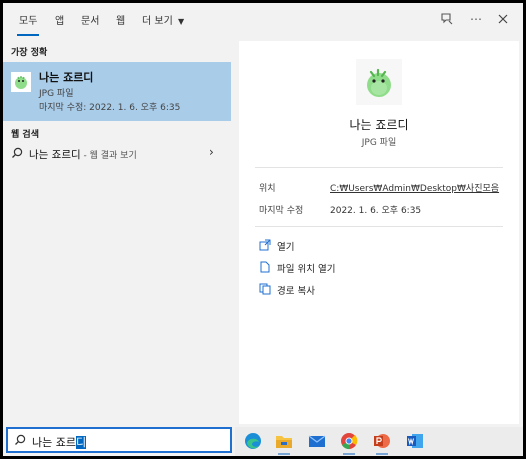  I want to click on powerpoint-icon, so click(382, 443).